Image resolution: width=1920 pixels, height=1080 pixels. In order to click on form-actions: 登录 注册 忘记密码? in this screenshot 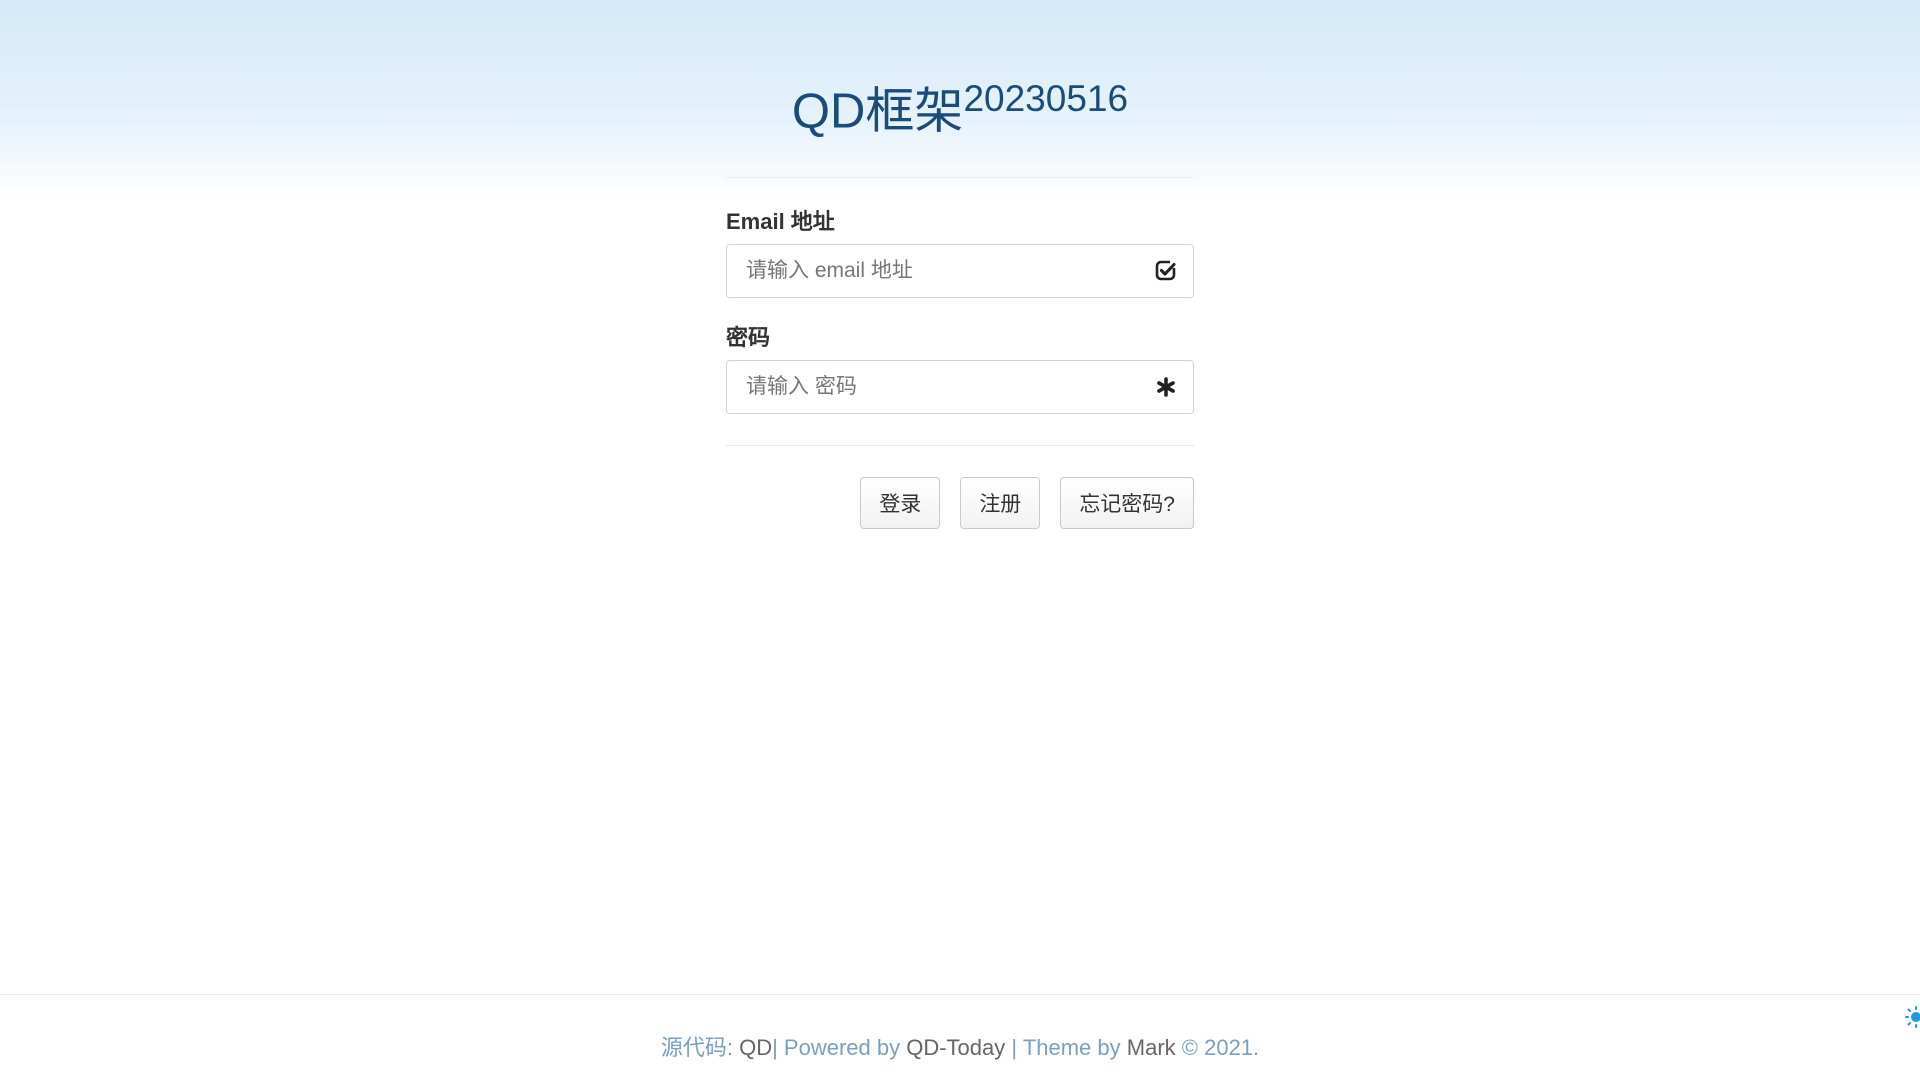, I will do `click(960, 503)`.